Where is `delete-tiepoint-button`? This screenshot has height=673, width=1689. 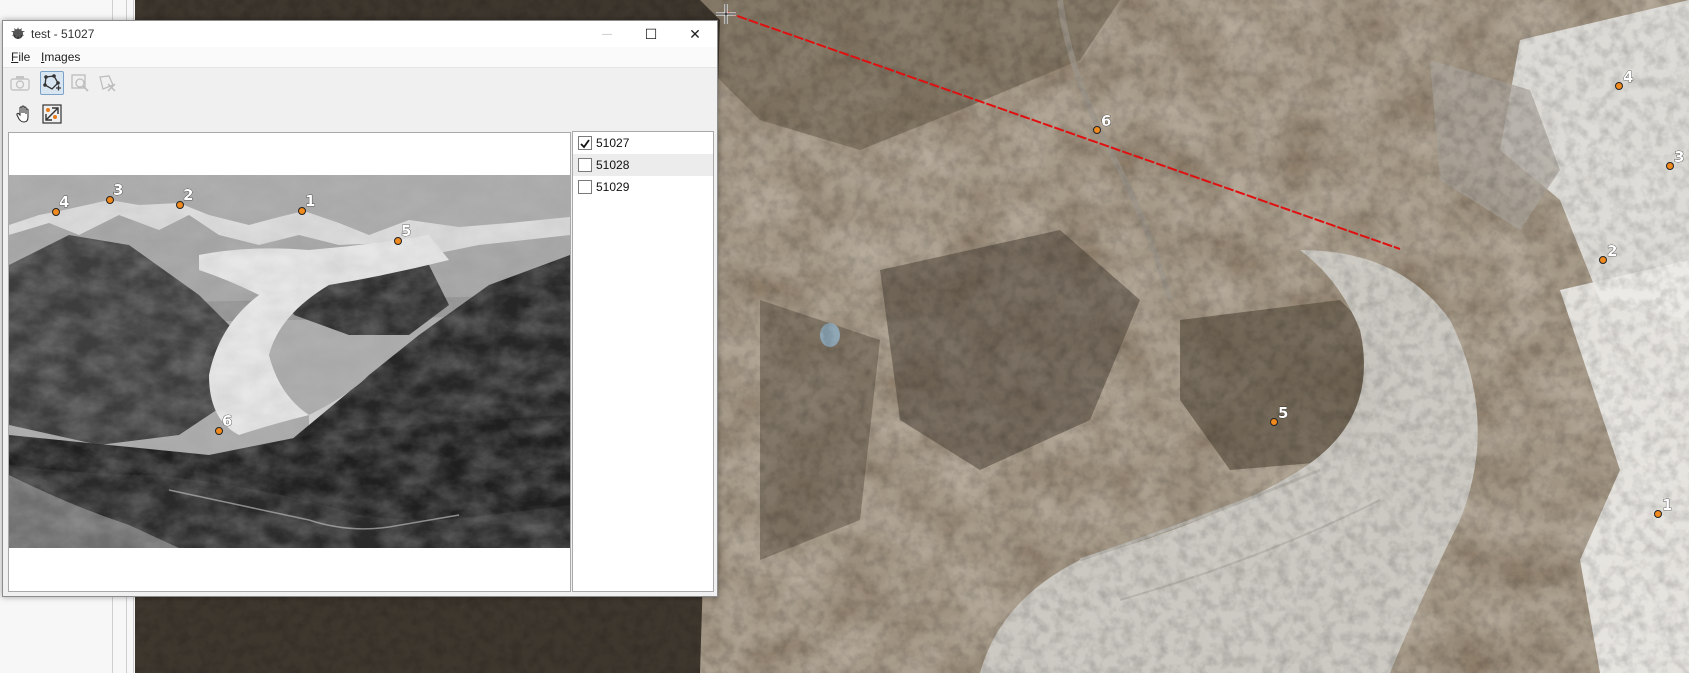 delete-tiepoint-button is located at coordinates (107, 83).